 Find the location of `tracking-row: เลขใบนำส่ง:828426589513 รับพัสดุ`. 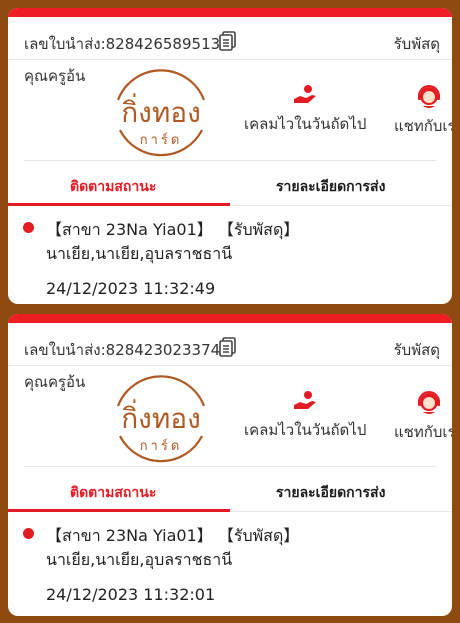

tracking-row: เลขใบนำส่ง:828426589513 รับพัสดุ is located at coordinates (230, 39).